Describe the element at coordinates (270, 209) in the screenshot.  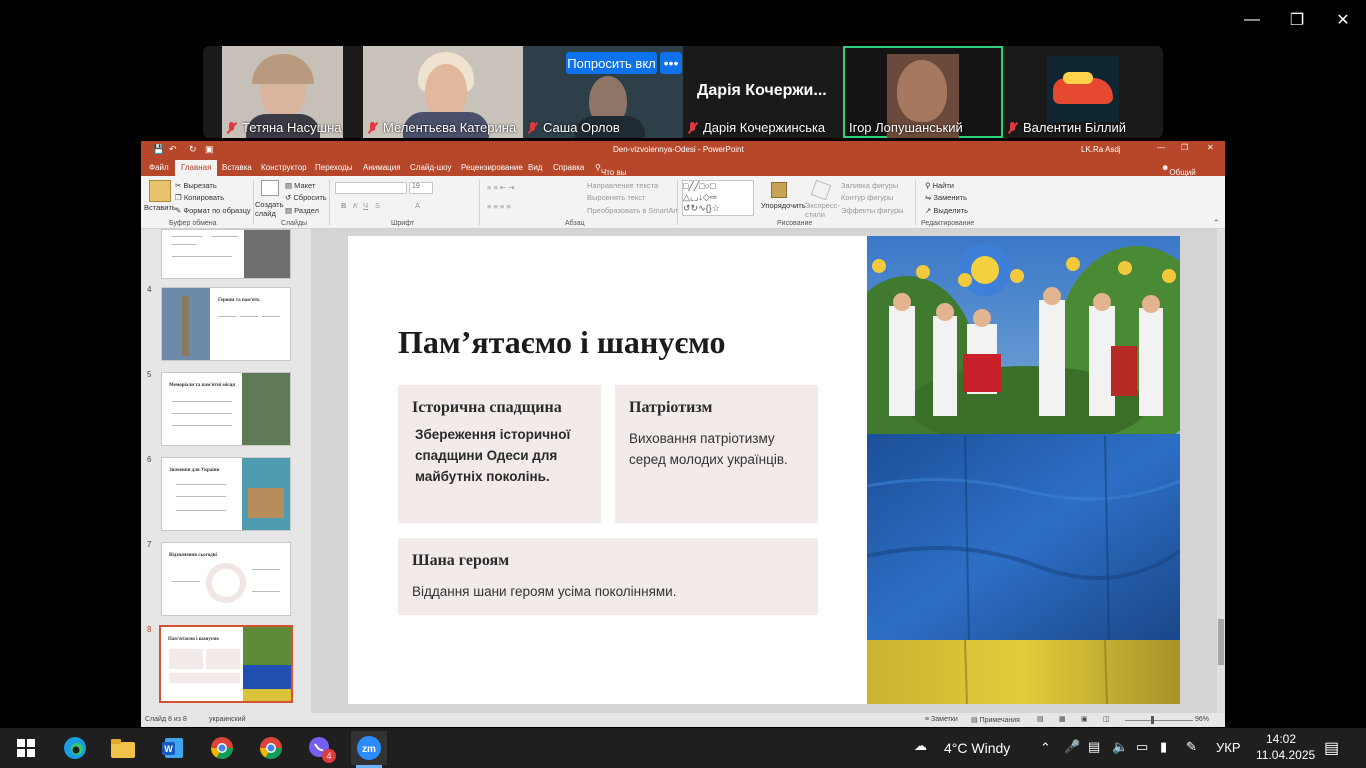
I see `new-slide-button: Создать слайд` at that location.